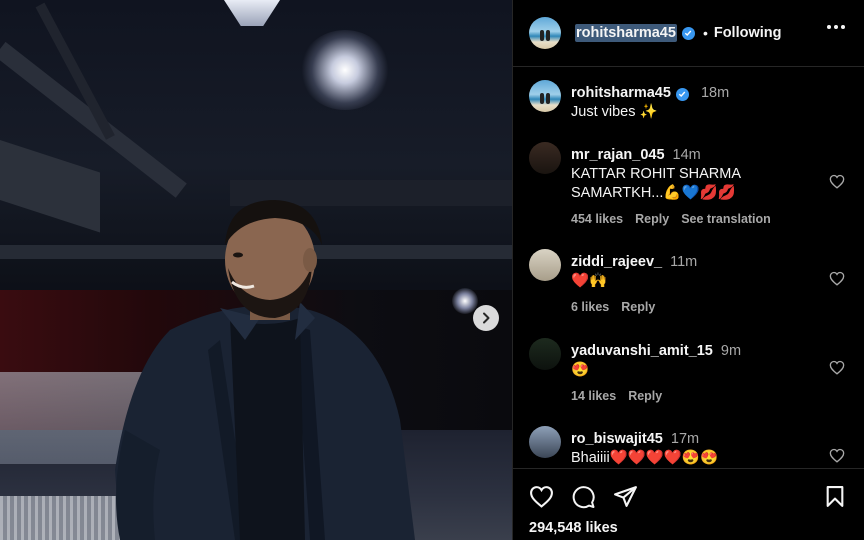  Describe the element at coordinates (748, 33) in the screenshot. I see `following-button: Following` at that location.